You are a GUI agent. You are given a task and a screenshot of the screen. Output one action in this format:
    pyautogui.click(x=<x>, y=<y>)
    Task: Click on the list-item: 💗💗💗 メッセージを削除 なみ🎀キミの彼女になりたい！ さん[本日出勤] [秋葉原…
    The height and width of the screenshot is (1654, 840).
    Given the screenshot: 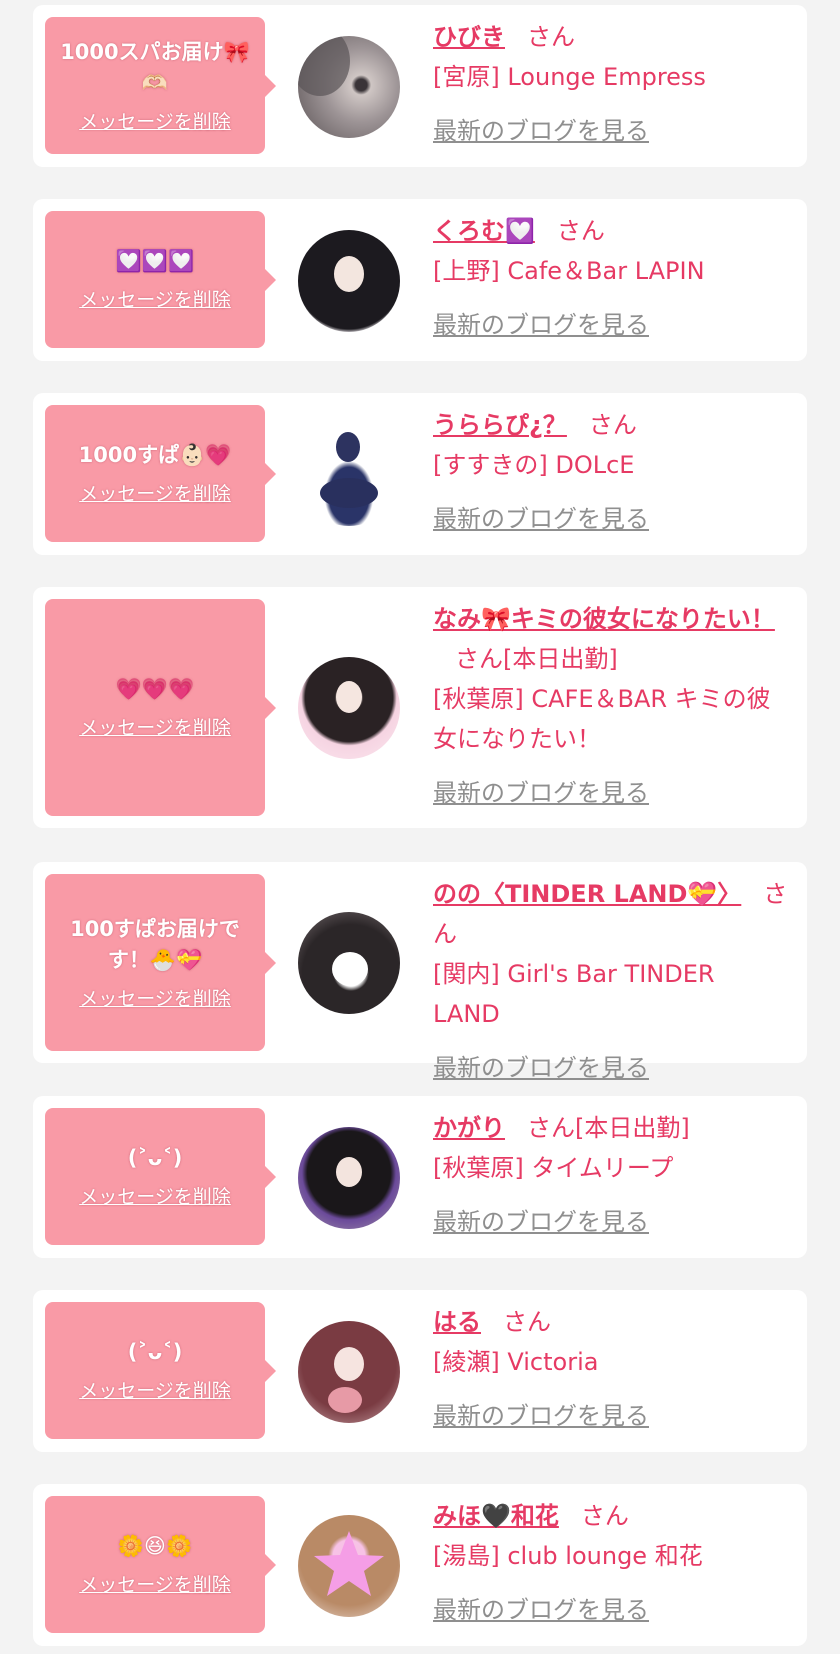 What is the action you would take?
    pyautogui.click(x=420, y=707)
    